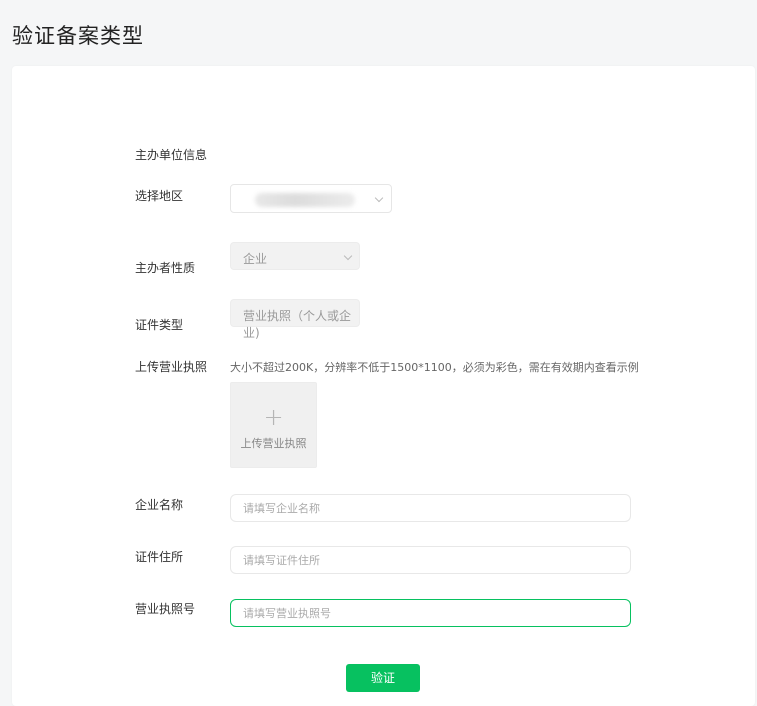 The image size is (757, 706). What do you see at coordinates (295, 256) in the screenshot?
I see `nature-select: 企业` at bounding box center [295, 256].